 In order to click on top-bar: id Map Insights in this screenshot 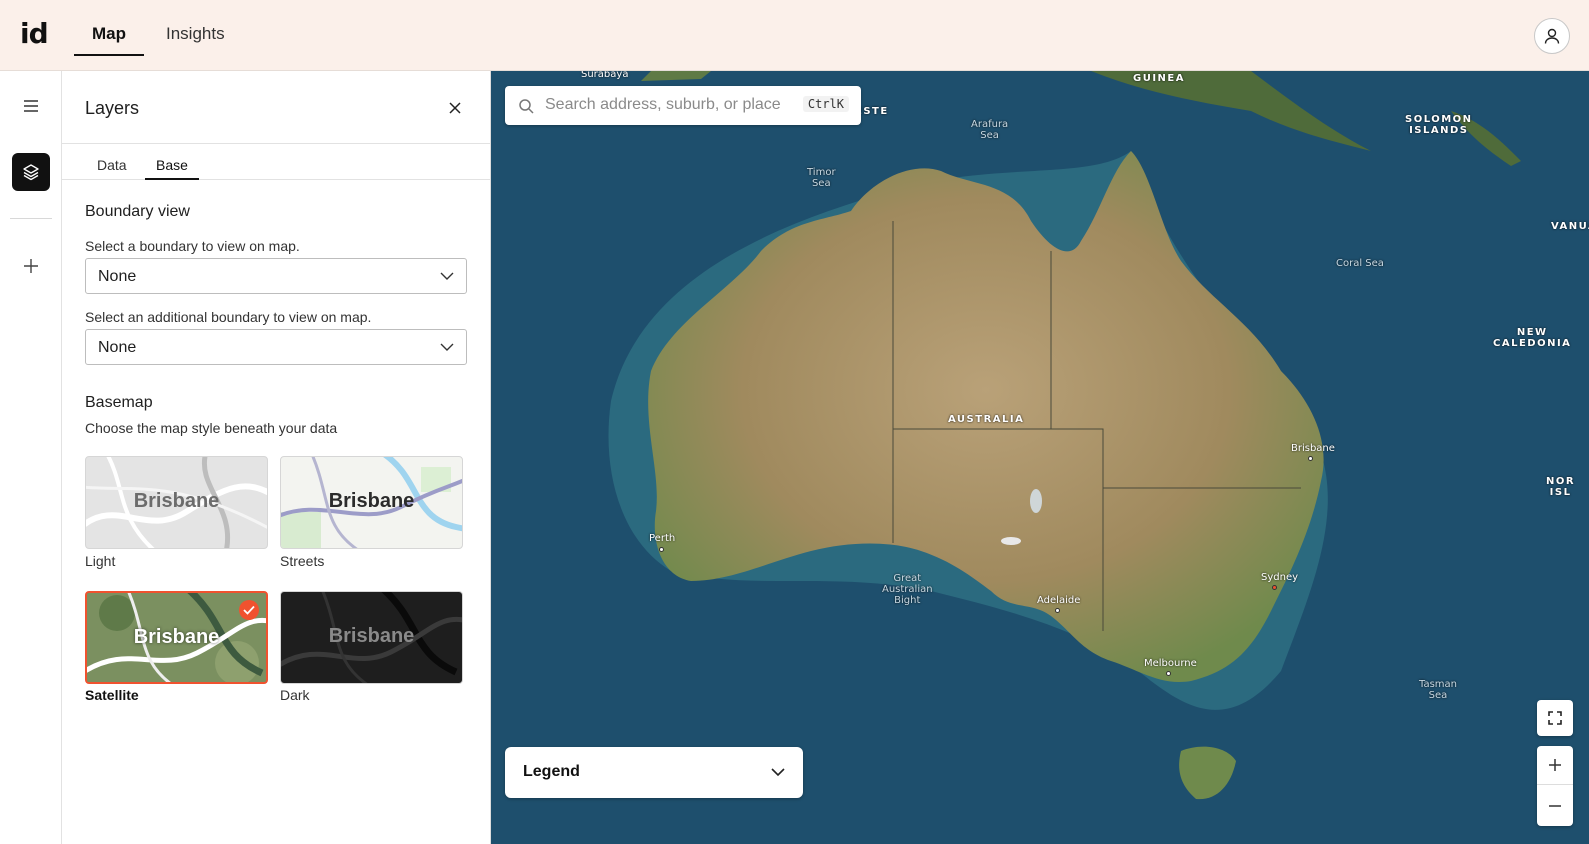, I will do `click(794, 35)`.